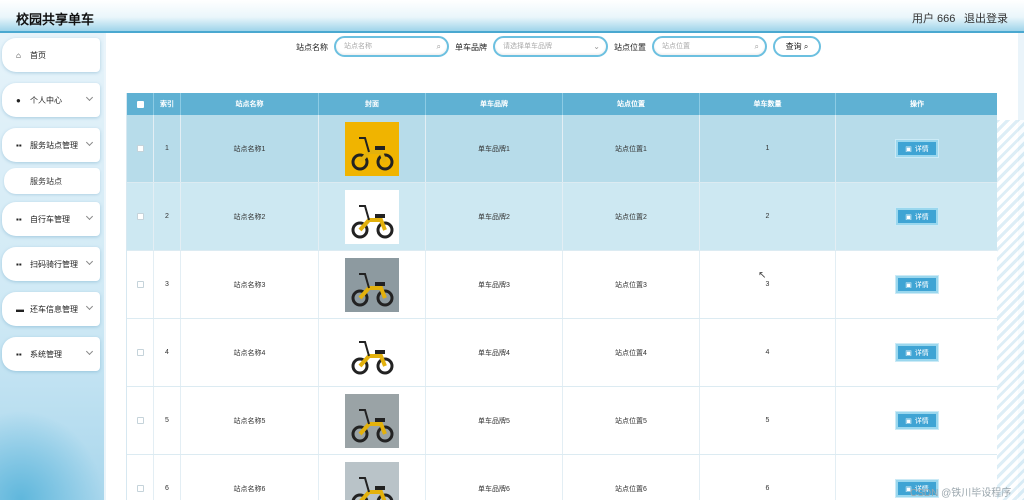 This screenshot has width=1024, height=500. I want to click on cell-name: 站点名称6, so click(250, 477).